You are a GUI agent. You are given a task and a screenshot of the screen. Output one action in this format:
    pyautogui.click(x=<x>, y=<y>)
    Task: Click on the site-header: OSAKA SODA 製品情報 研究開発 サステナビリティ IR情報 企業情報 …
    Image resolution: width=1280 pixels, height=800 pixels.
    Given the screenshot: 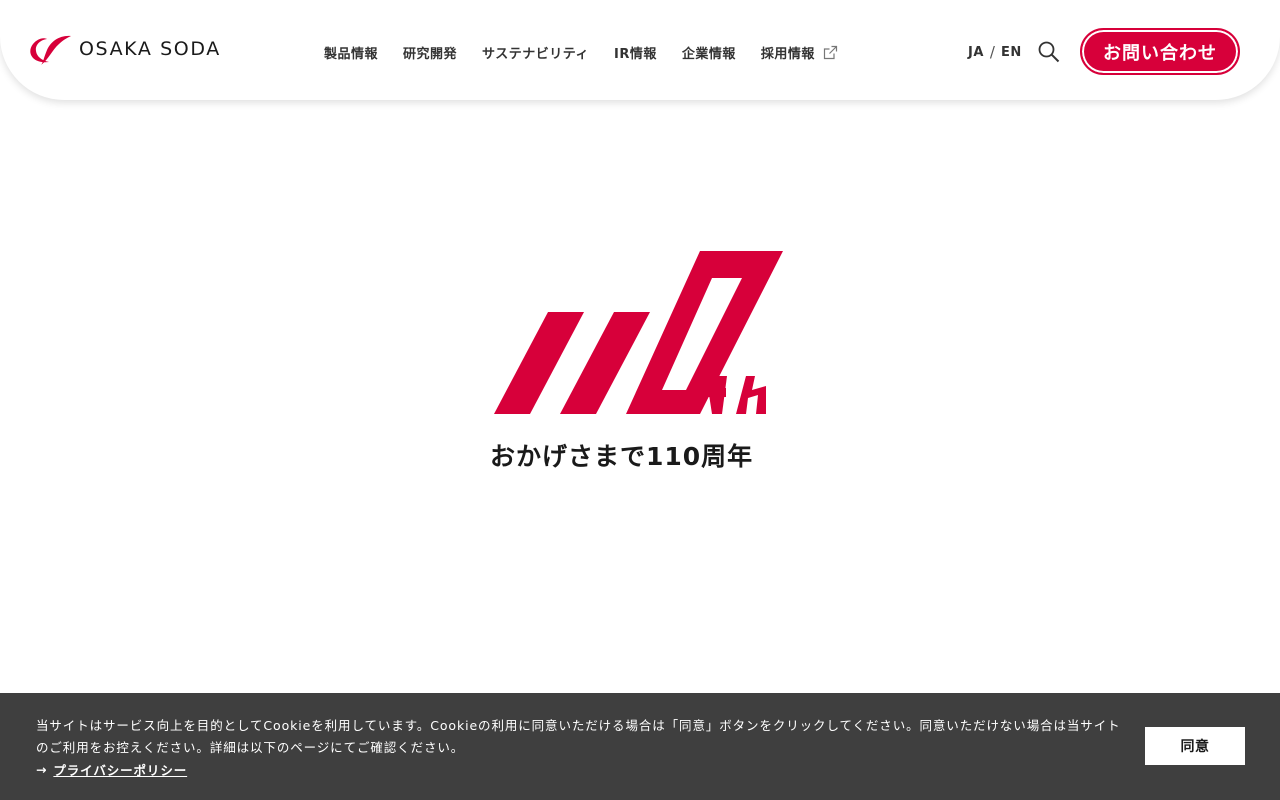 What is the action you would take?
    pyautogui.click(x=640, y=50)
    